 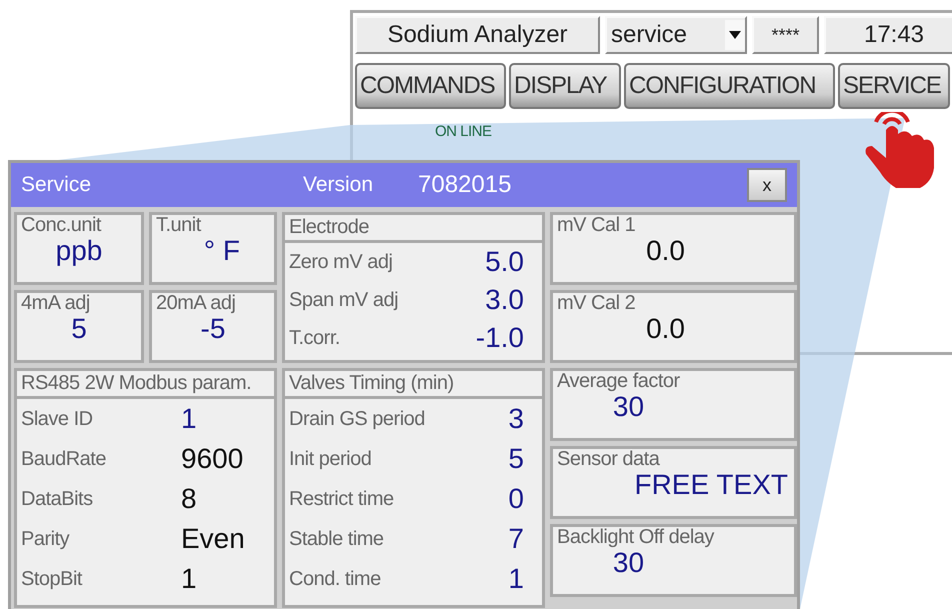 What do you see at coordinates (338, 185) in the screenshot?
I see `version-label: Version` at bounding box center [338, 185].